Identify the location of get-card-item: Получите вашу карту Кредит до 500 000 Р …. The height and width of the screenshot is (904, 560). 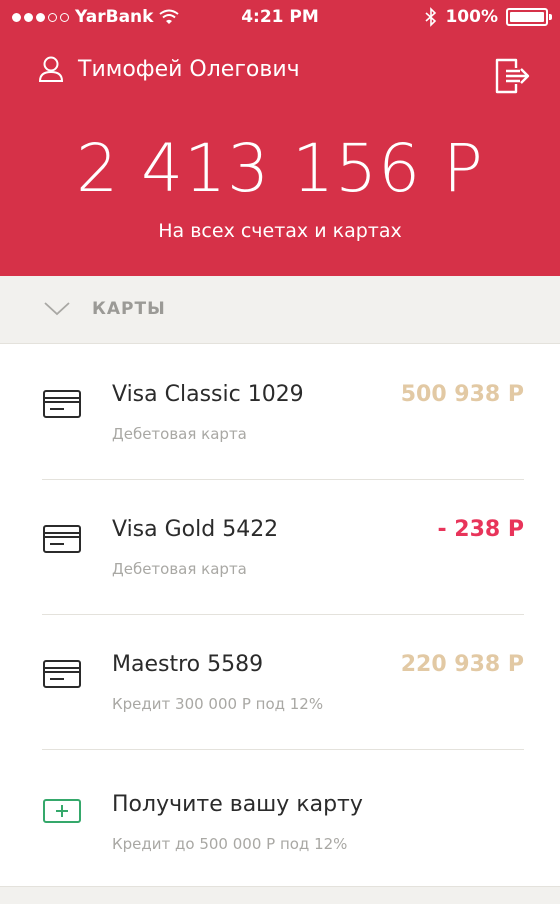
(280, 817).